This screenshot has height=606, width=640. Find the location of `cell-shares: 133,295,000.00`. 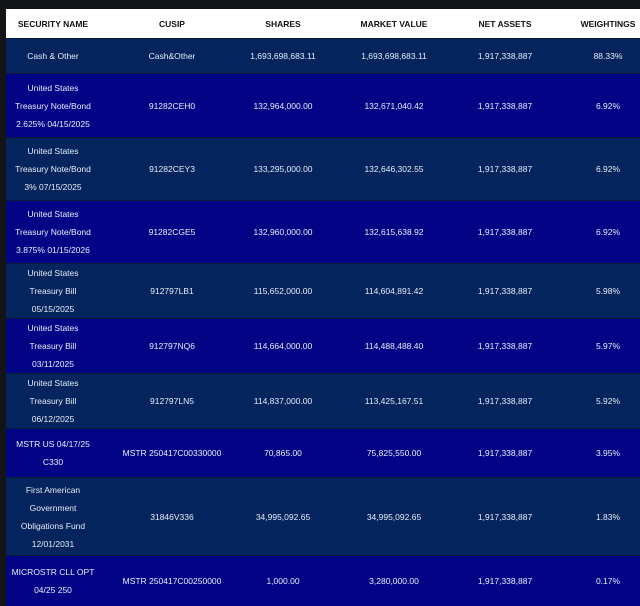

cell-shares: 133,295,000.00 is located at coordinates (283, 169).